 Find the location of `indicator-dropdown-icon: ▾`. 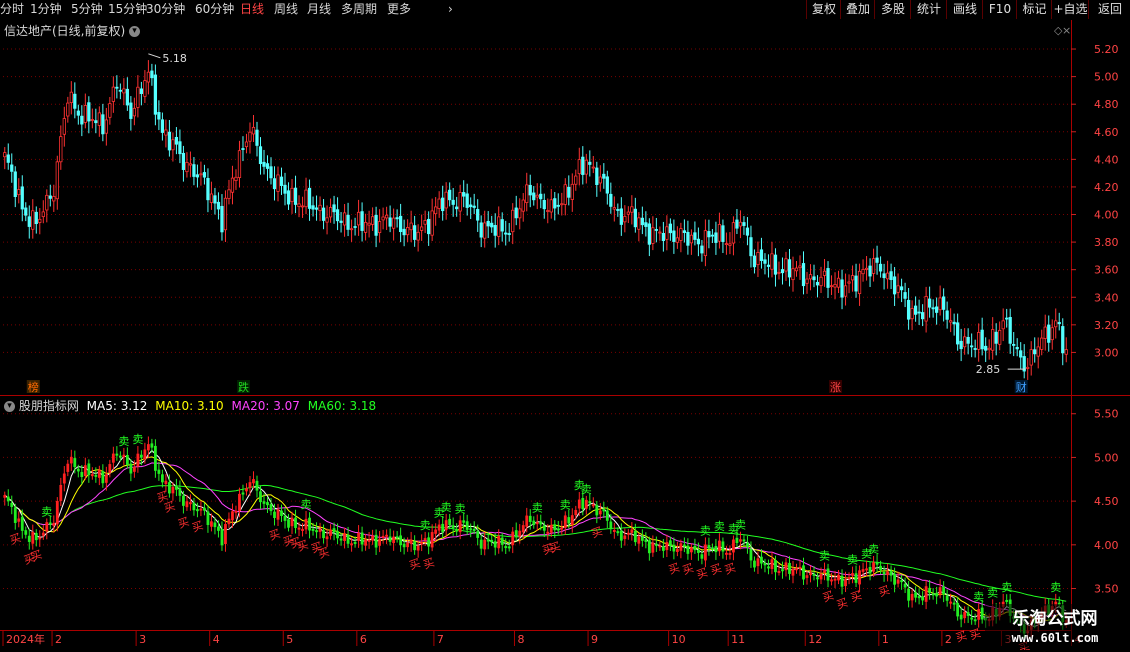

indicator-dropdown-icon: ▾ is located at coordinates (9, 406).